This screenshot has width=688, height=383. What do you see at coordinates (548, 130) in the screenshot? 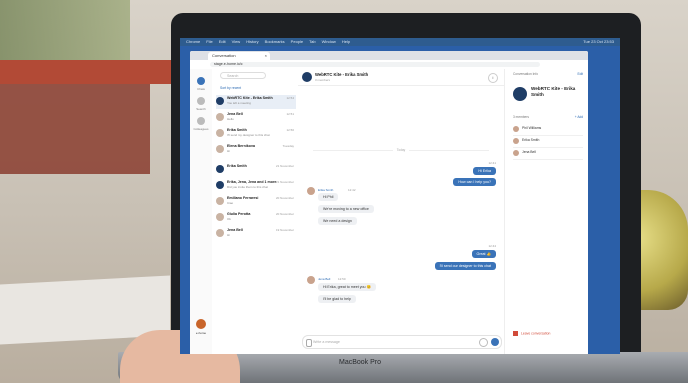
I see `member-item: Phil Williams` at bounding box center [548, 130].